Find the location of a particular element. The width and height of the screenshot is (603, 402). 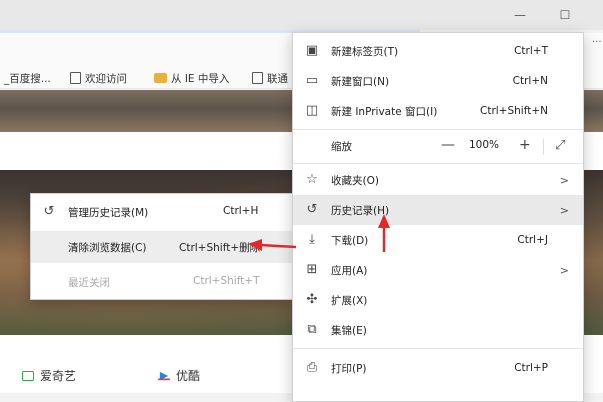

annotation-arrow-line is located at coordinates (278, 246).